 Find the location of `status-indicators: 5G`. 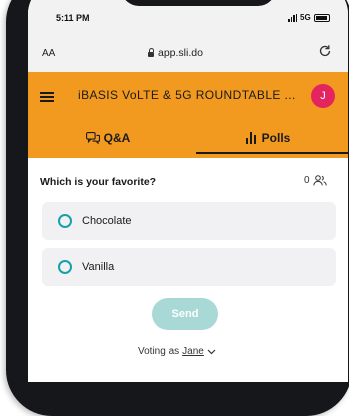

status-indicators: 5G is located at coordinates (309, 17).